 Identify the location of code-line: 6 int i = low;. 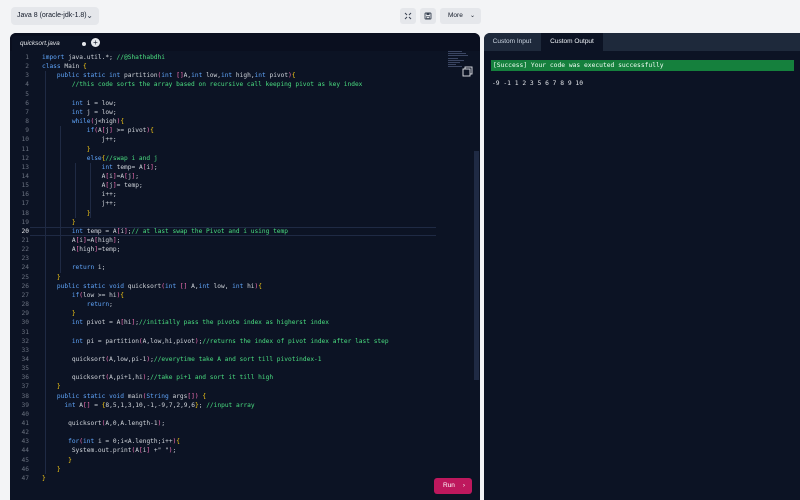
(241, 103).